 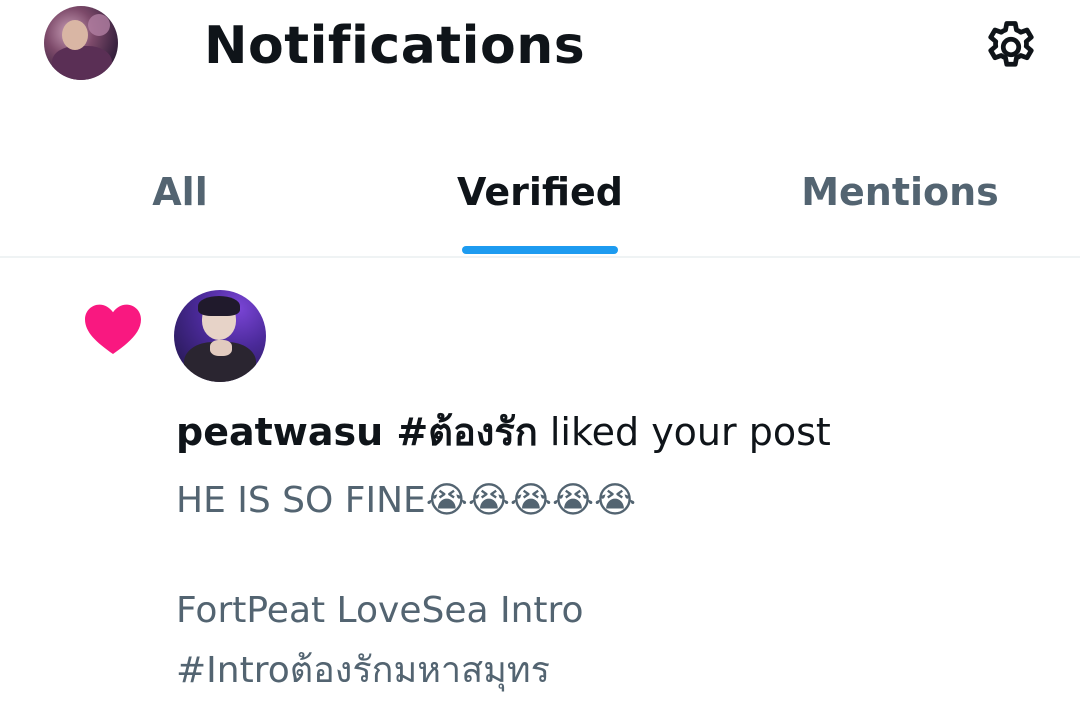 What do you see at coordinates (357, 432) in the screenshot?
I see `notification-username: peatwasu #ต้องรัก` at bounding box center [357, 432].